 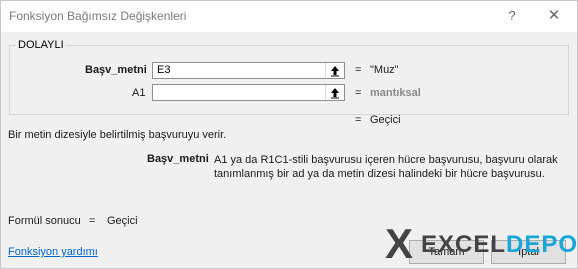 What do you see at coordinates (395, 93) in the screenshot?
I see `arg-result-type: mantıksal` at bounding box center [395, 93].